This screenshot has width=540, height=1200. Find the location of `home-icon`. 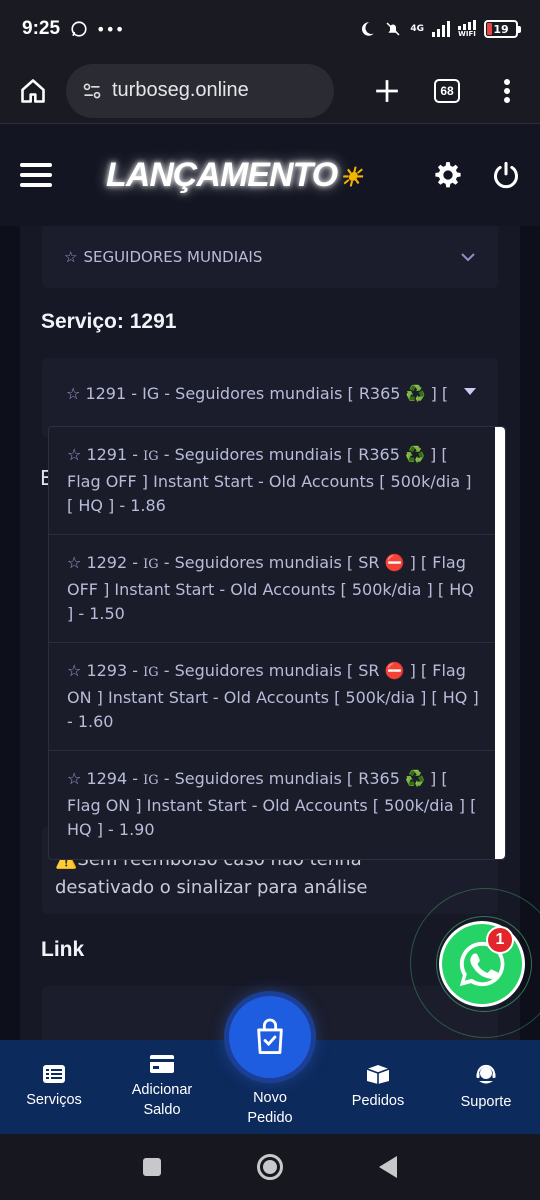

home-icon is located at coordinates (33, 90).